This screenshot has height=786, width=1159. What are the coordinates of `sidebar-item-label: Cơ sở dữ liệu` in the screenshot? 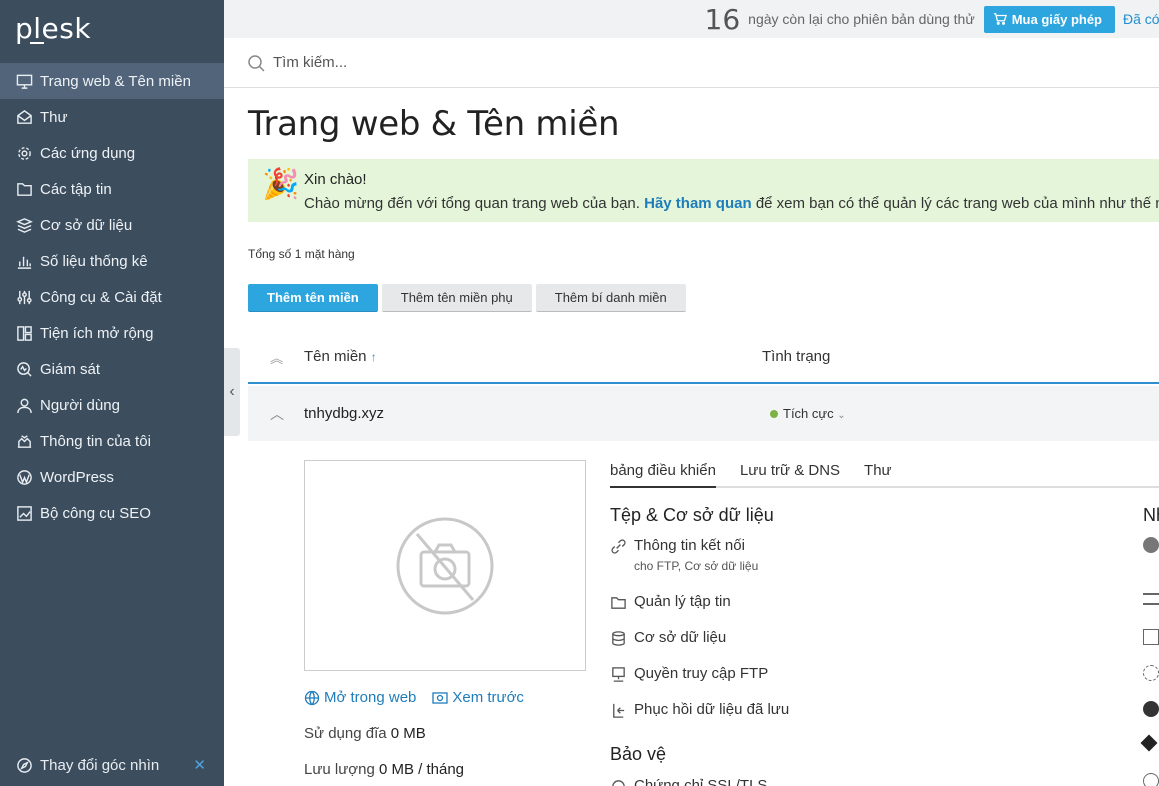 It's located at (86, 225).